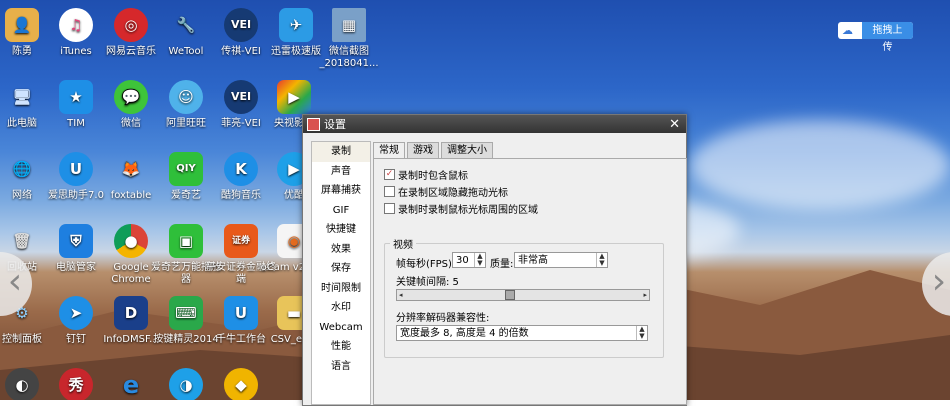 The height and width of the screenshot is (406, 950). I want to click on wrench-icon: 🔧, so click(186, 25).